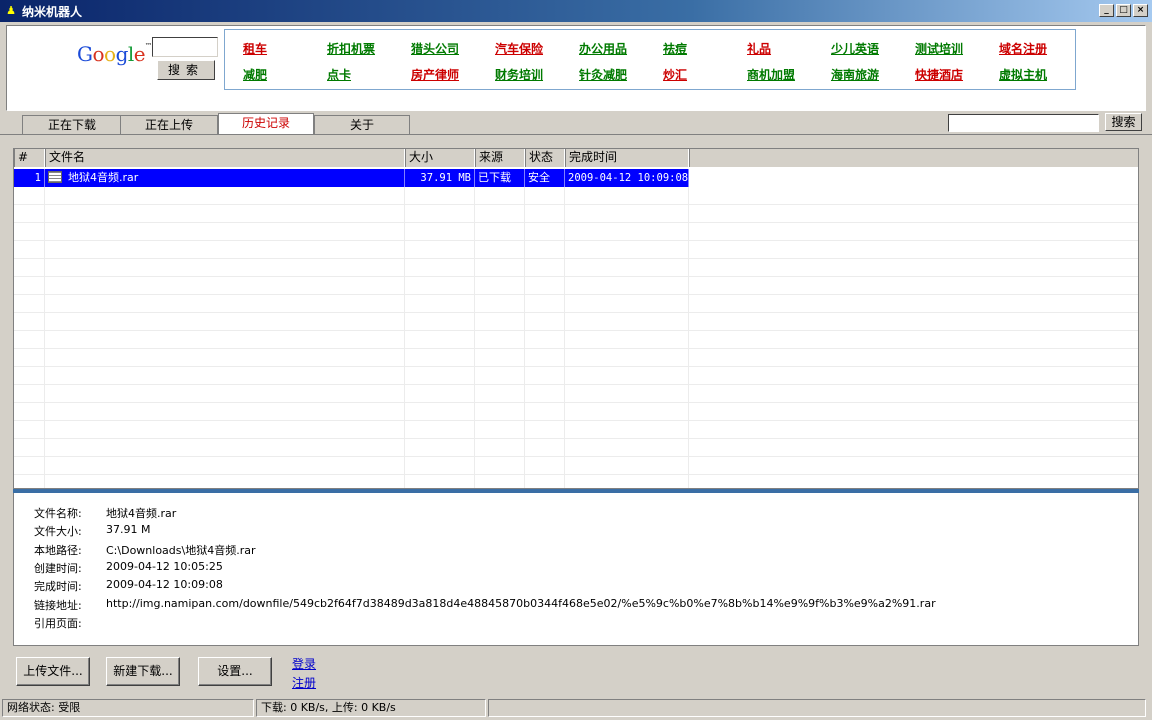  What do you see at coordinates (1106, 10) in the screenshot?
I see `minimize-button: _` at bounding box center [1106, 10].